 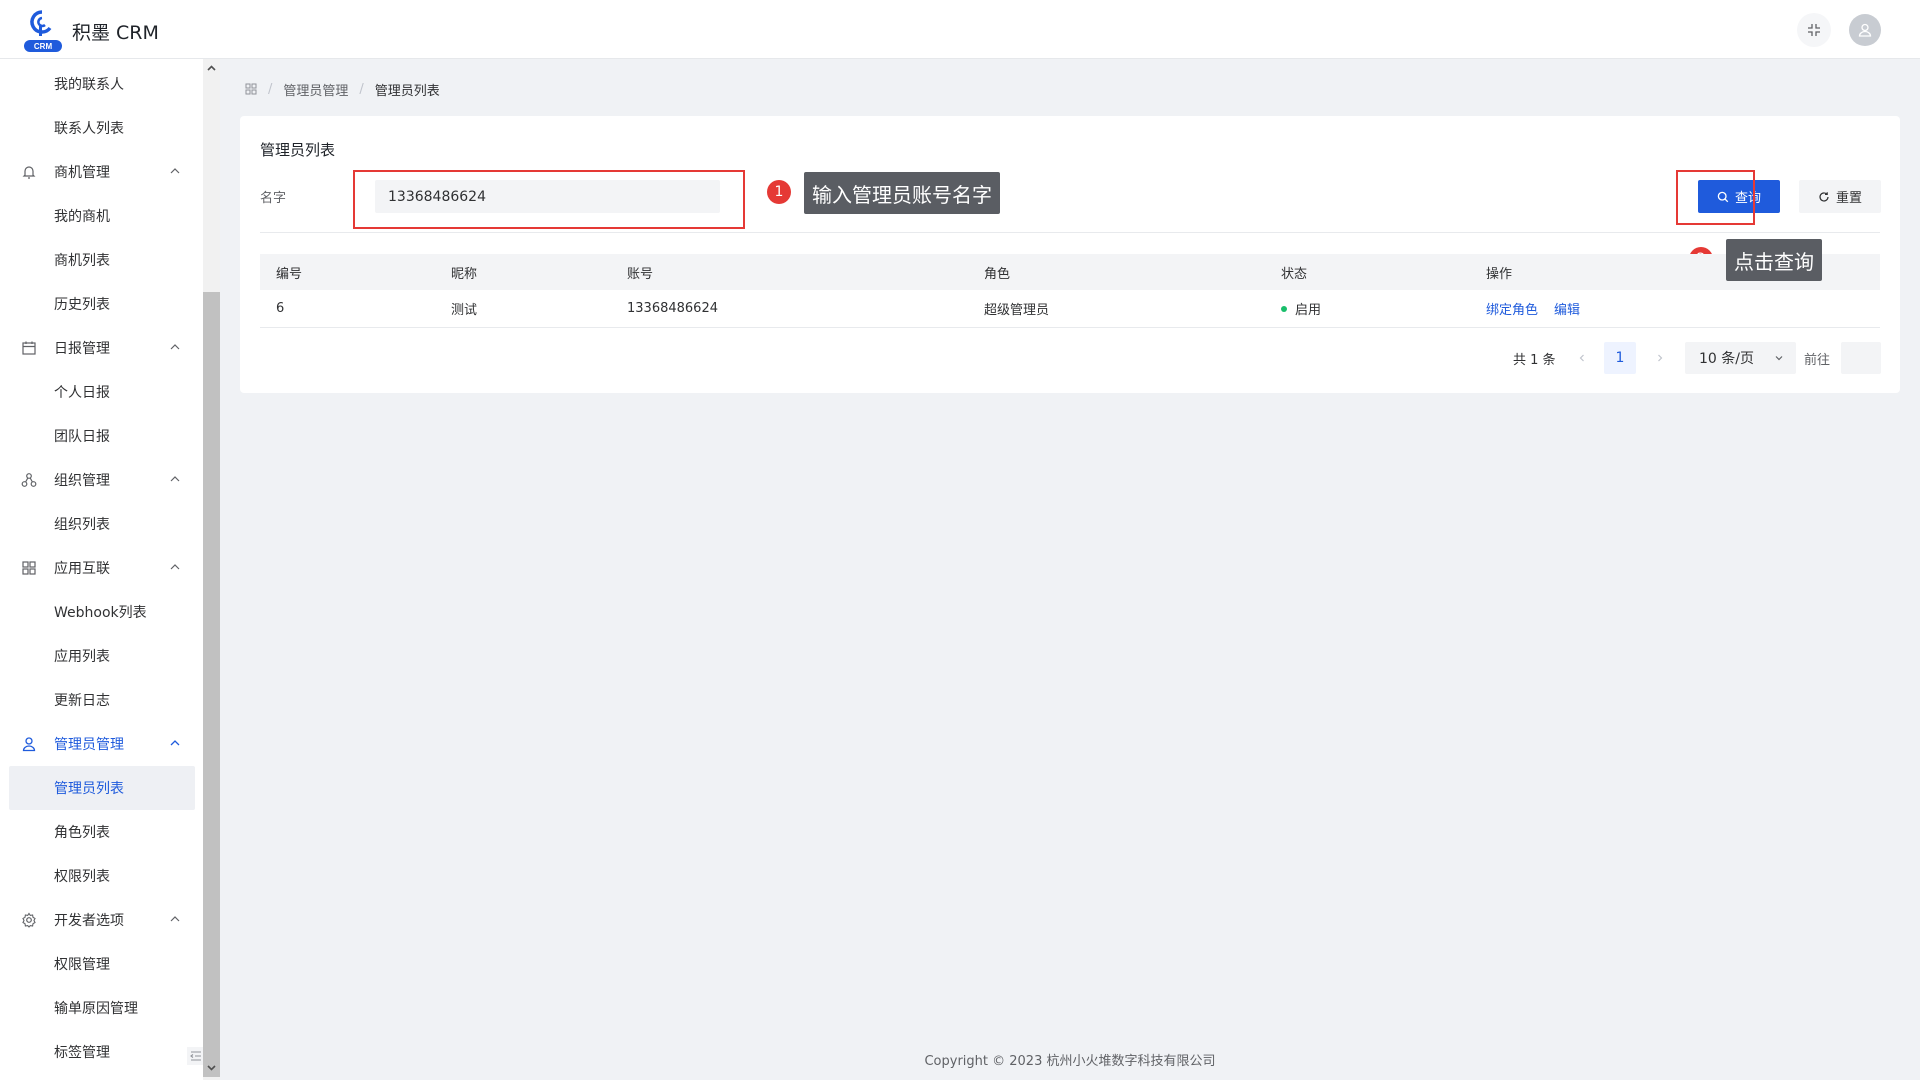 I want to click on apps-grid-icon, so click(x=29, y=568).